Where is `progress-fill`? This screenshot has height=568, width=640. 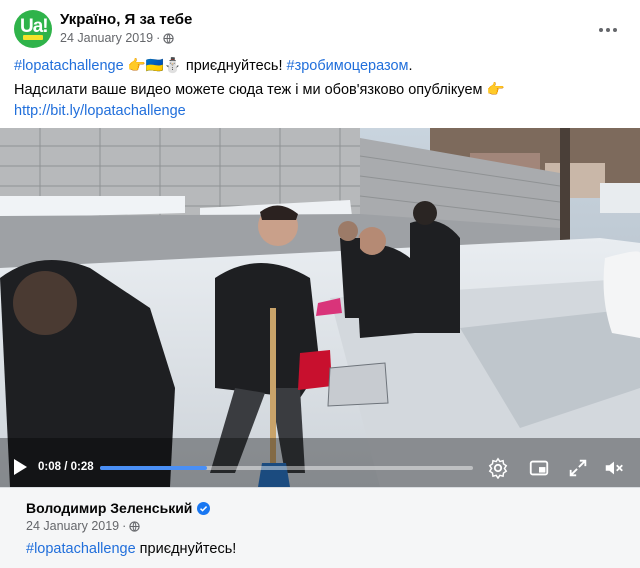
progress-fill is located at coordinates (153, 468).